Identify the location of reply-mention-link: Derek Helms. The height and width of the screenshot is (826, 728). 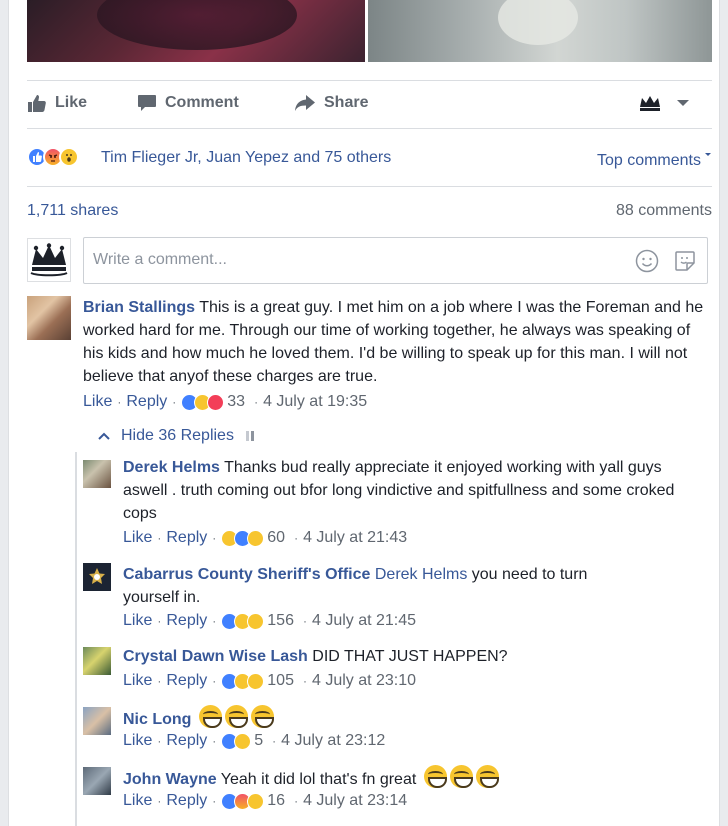
(421, 574).